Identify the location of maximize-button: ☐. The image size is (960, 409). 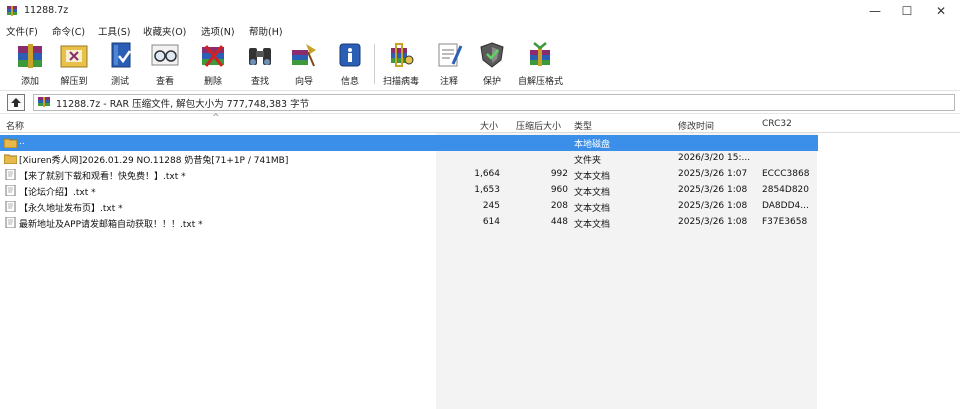
(907, 11).